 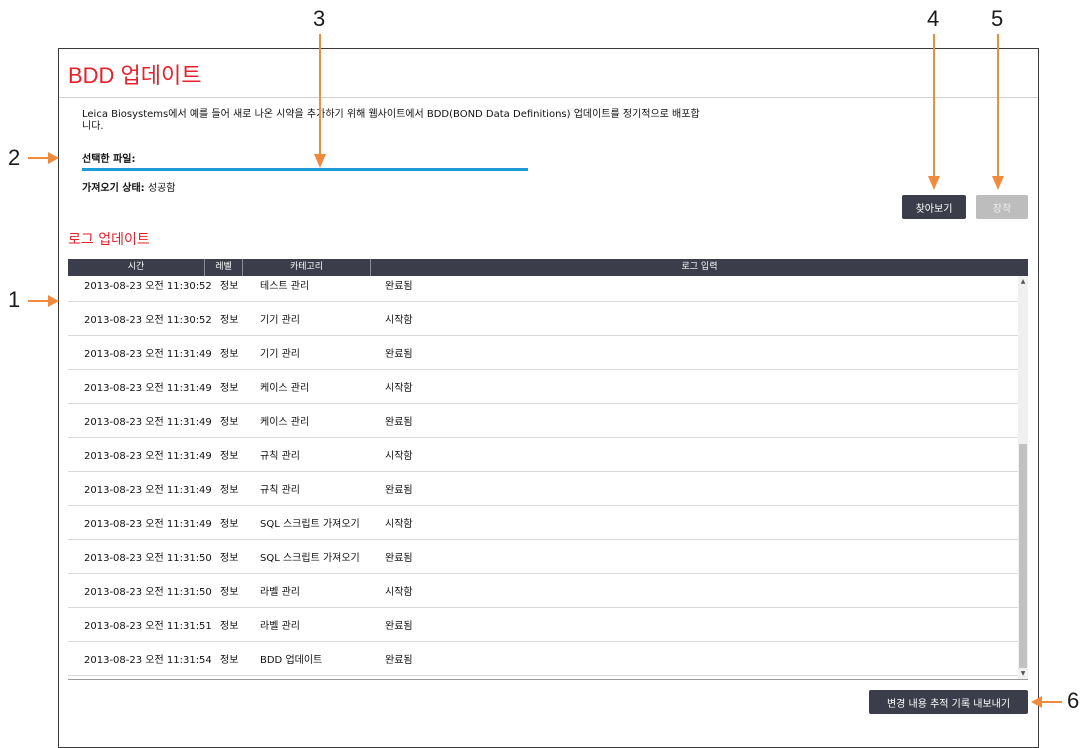 I want to click on page-title: BDD 업데이트, so click(x=135, y=75).